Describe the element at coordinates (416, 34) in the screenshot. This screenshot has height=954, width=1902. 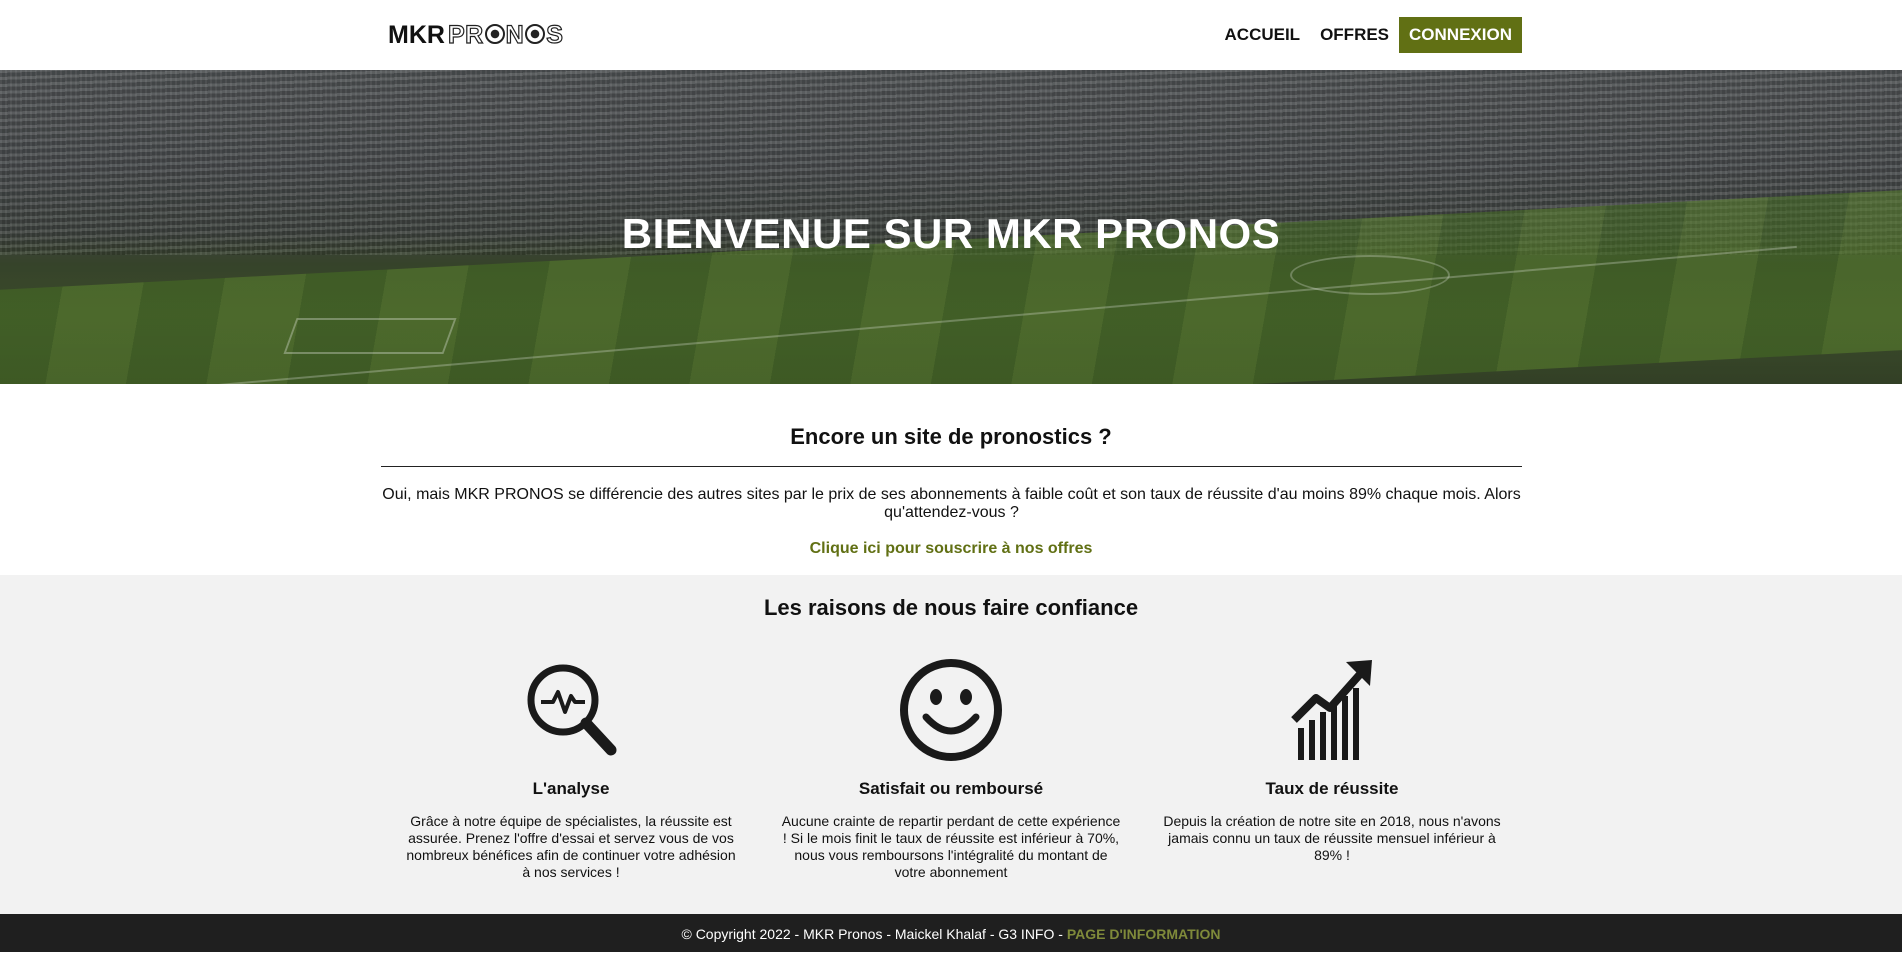
I see `logo-text-mkr: MKR` at that location.